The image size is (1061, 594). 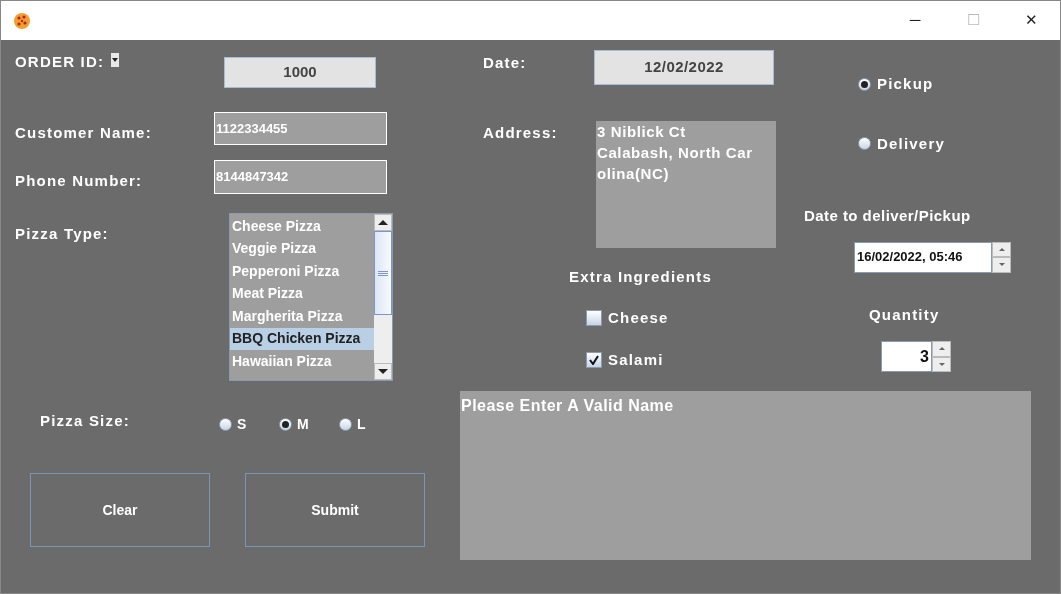 I want to click on spin-up-button, so click(x=1001, y=249).